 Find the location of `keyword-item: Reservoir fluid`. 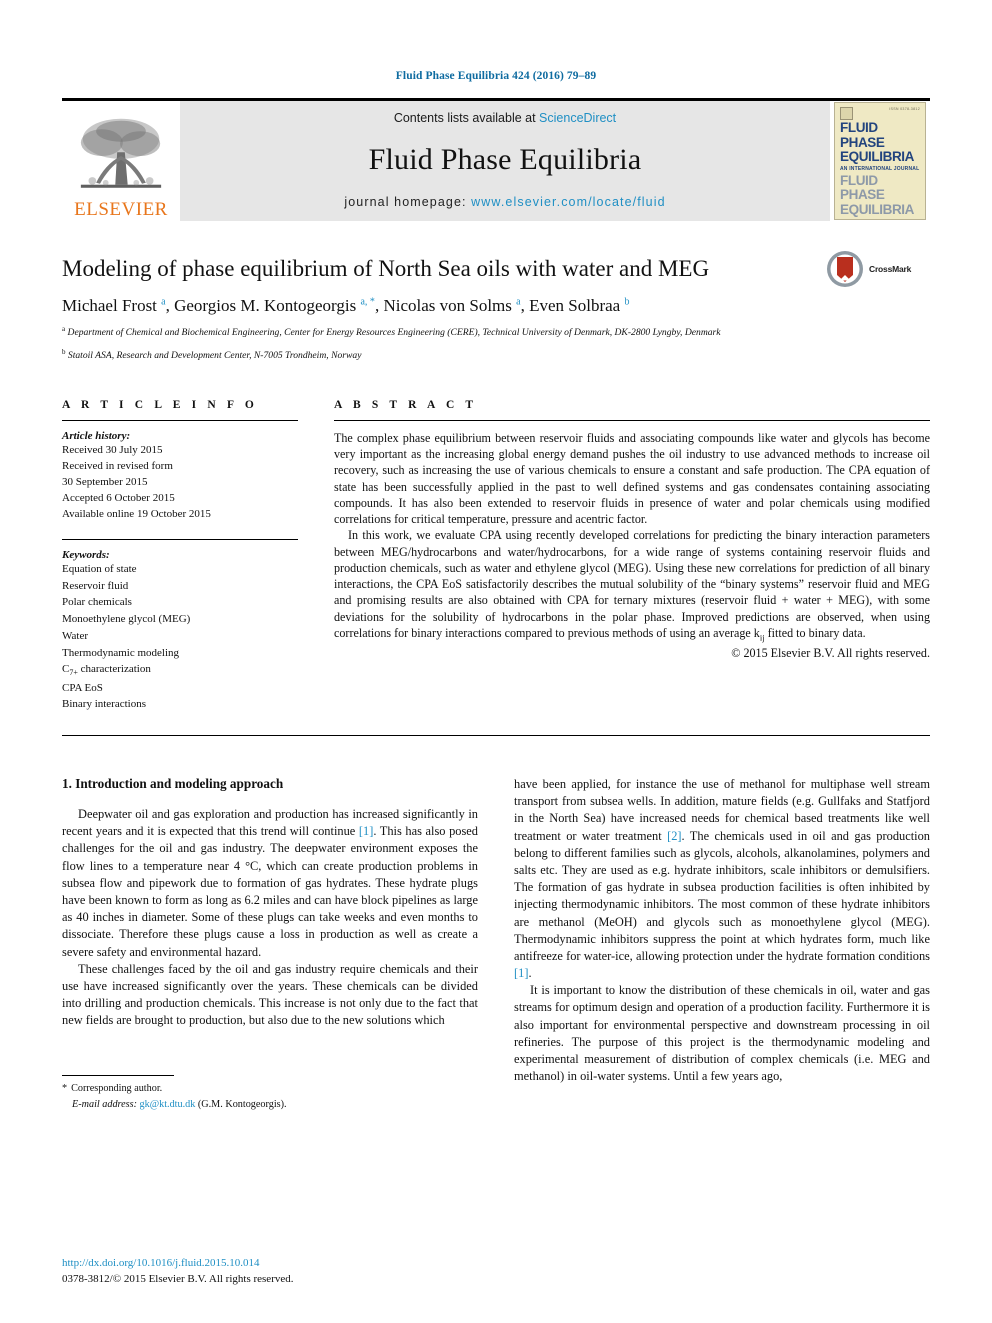

keyword-item: Reservoir fluid is located at coordinates (95, 585).